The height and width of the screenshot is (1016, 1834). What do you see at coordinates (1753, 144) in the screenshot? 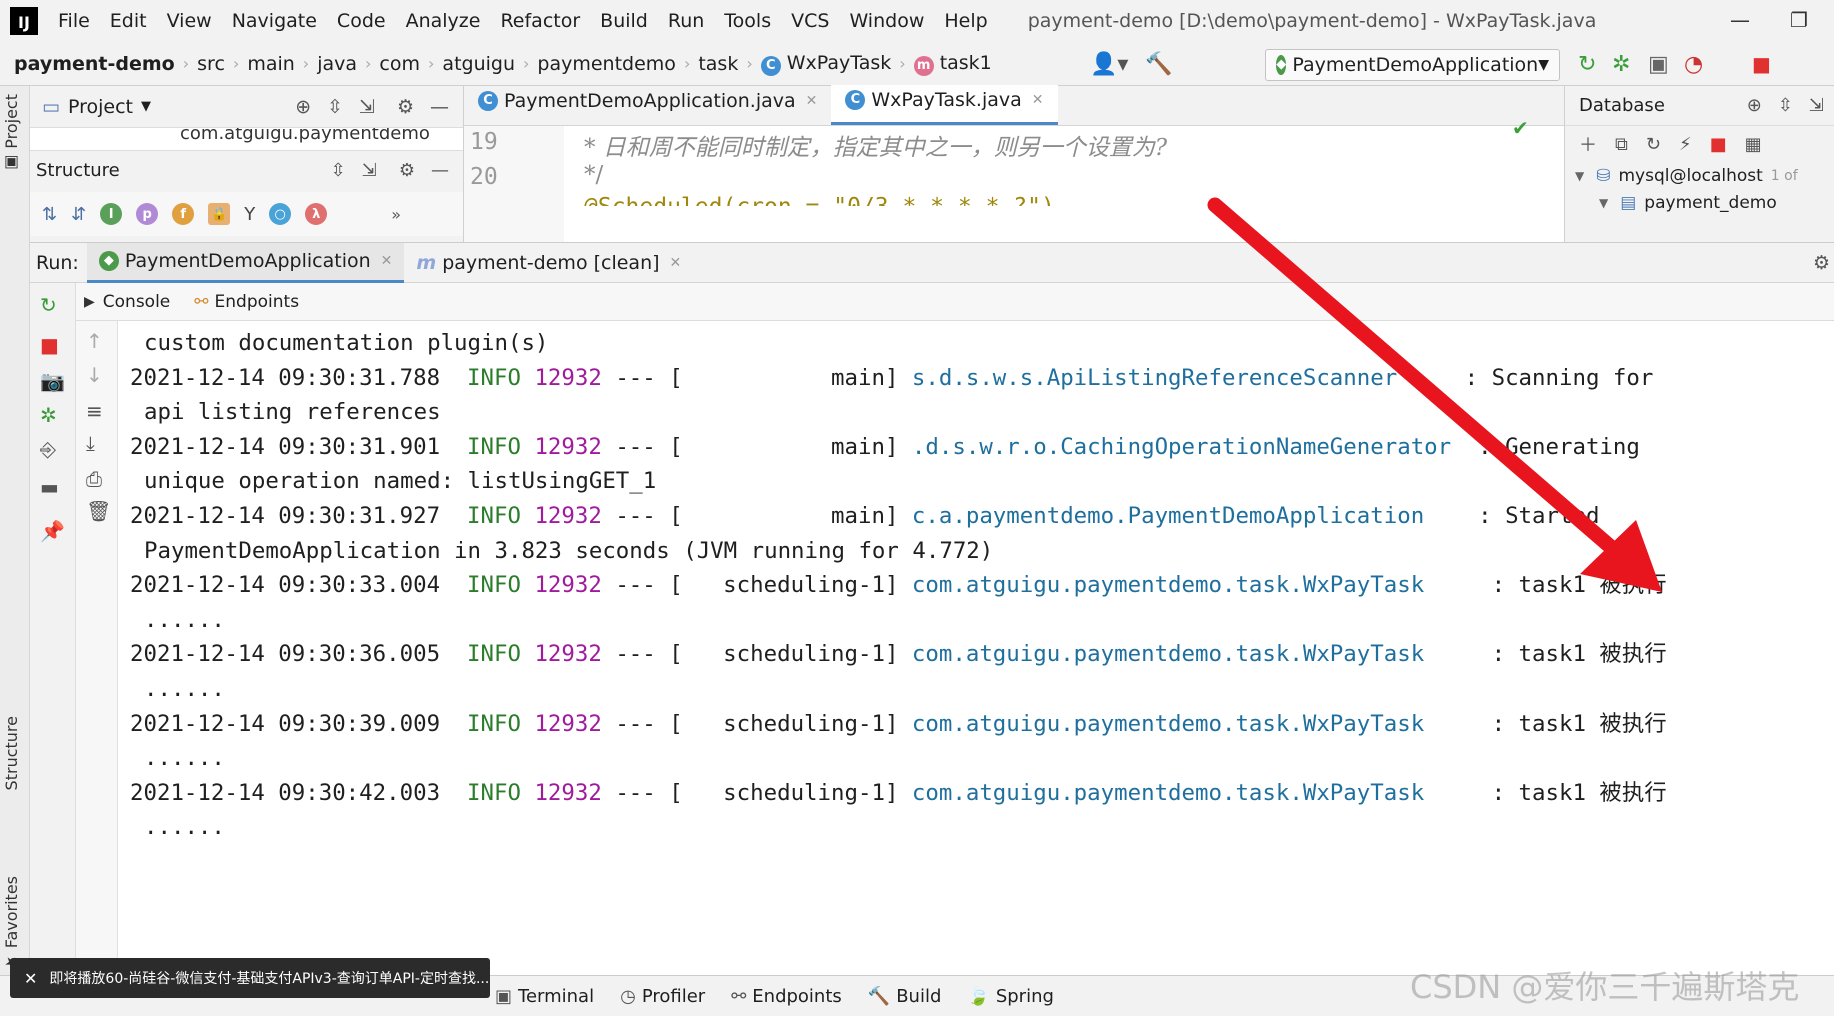
I see `table-icon: ▦` at bounding box center [1753, 144].